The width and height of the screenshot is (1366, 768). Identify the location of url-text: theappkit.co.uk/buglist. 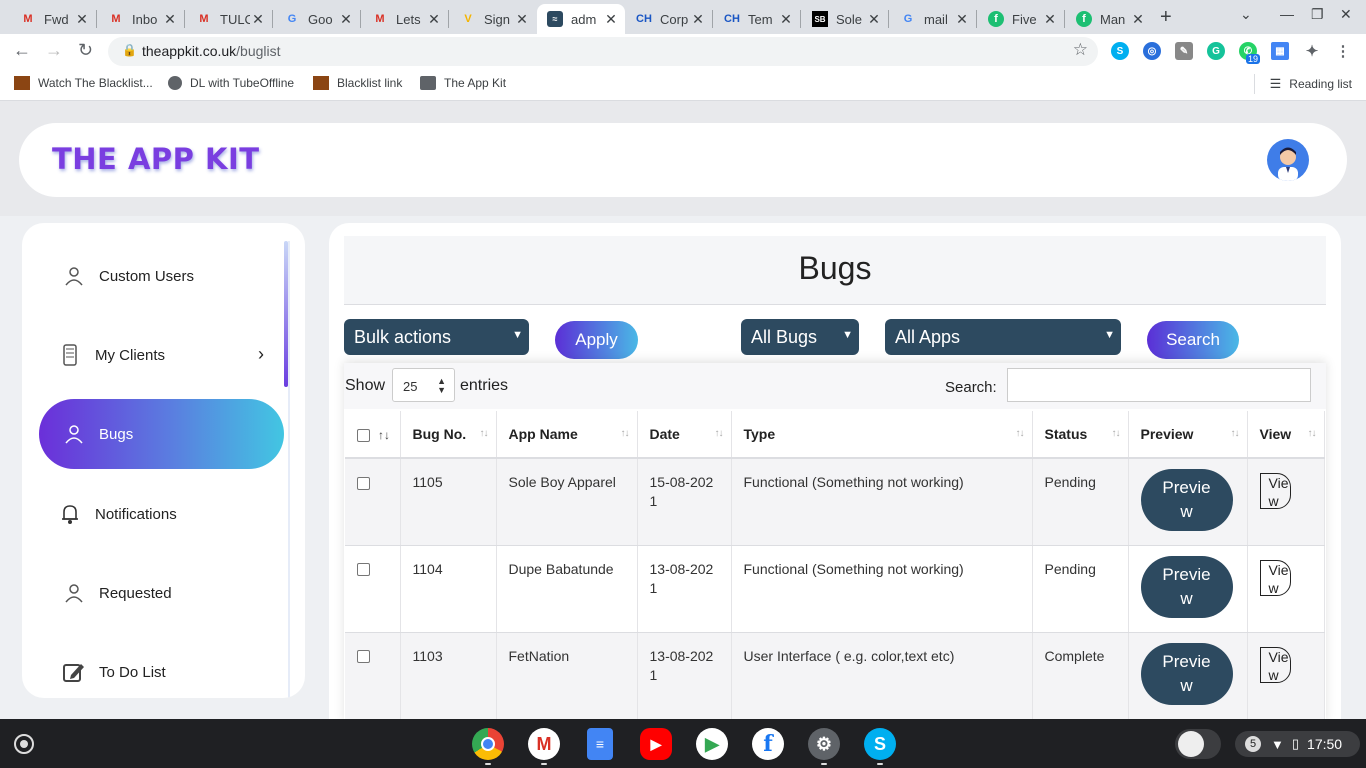
(211, 51).